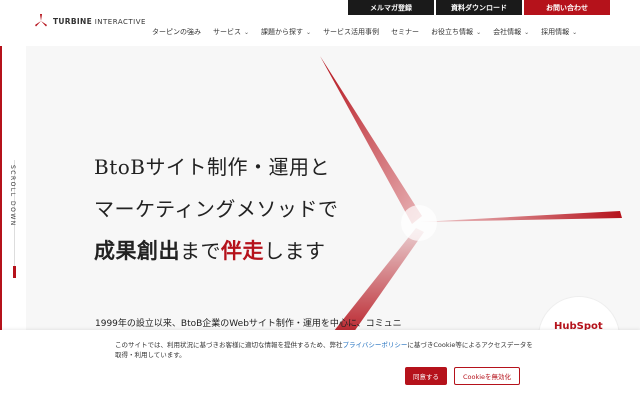 This screenshot has height=400, width=640. Describe the element at coordinates (487, 376) in the screenshot. I see `disable-cookies-button: Cookieを無効化` at that location.